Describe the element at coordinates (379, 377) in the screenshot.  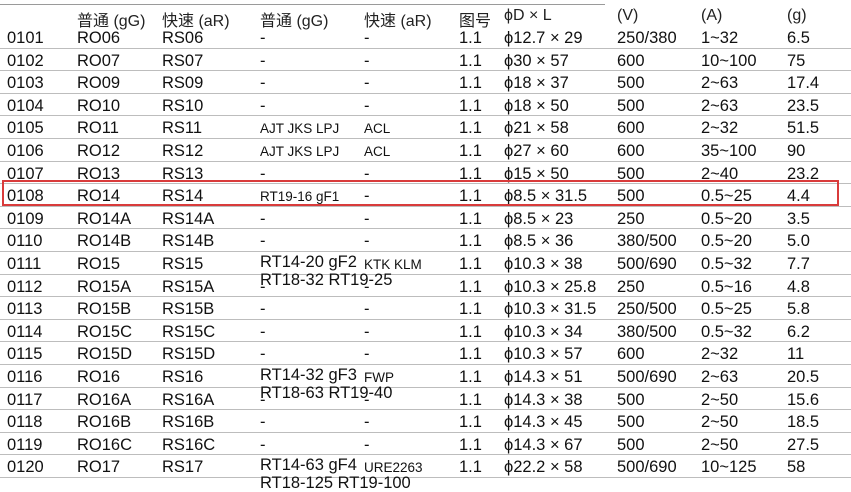
I see `cell-eq-ar: FWP` at that location.